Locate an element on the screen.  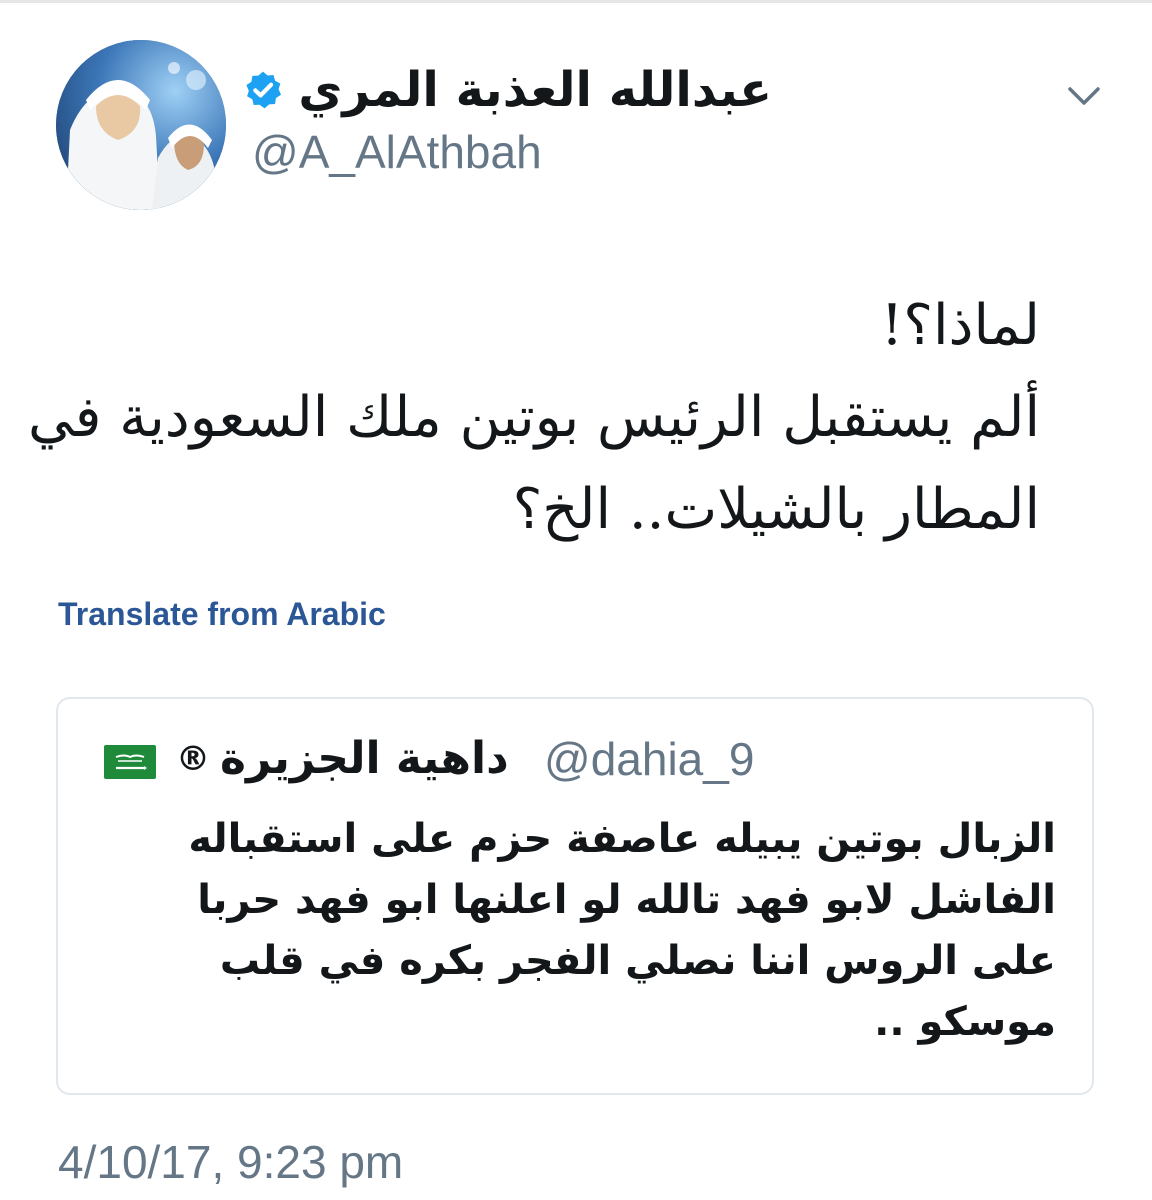
chevron-down-icon is located at coordinates (1084, 96).